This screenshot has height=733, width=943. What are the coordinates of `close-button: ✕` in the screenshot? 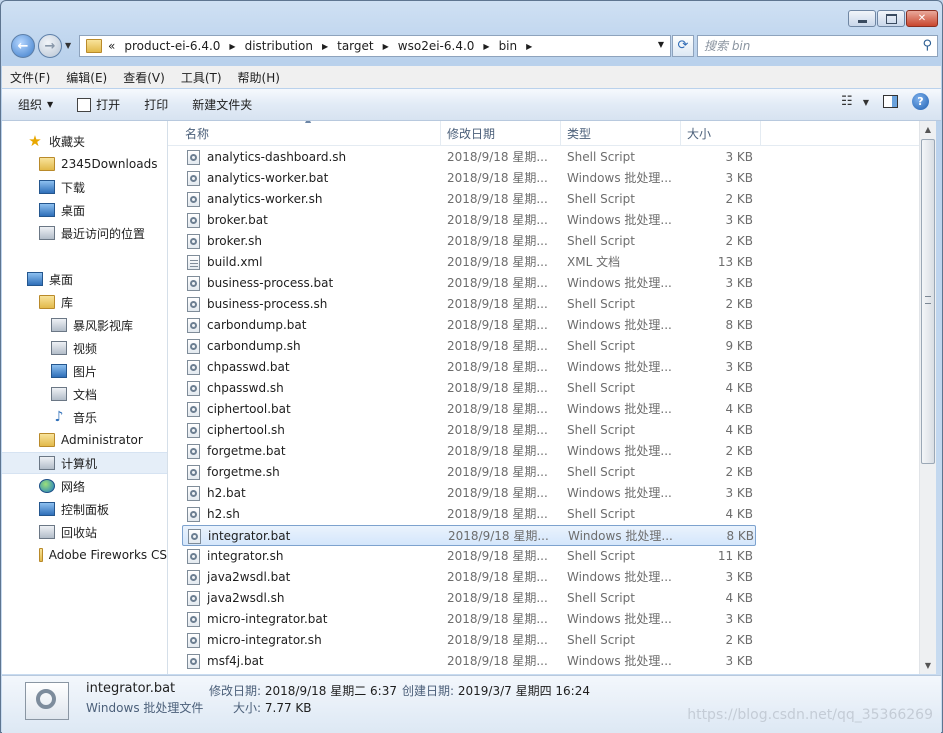 It's located at (922, 18).